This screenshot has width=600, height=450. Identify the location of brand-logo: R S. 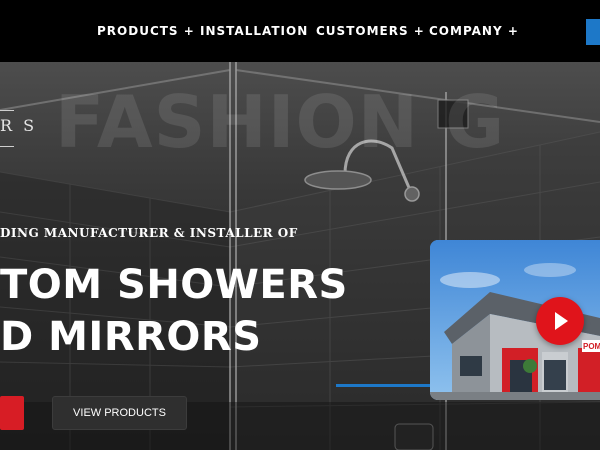
(17, 132).